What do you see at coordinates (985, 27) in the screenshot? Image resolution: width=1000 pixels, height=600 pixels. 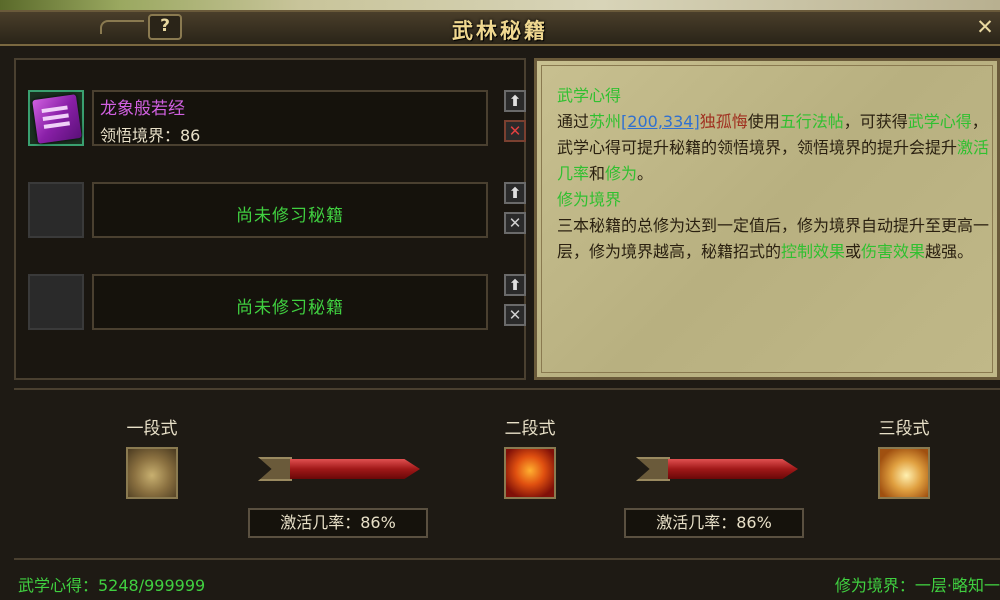 I see `close-button: ✕` at bounding box center [985, 27].